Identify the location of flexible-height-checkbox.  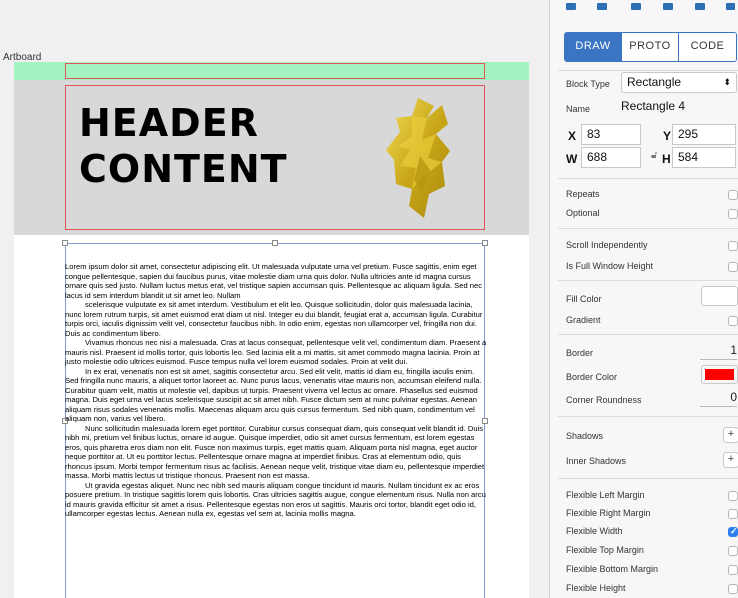
(733, 589).